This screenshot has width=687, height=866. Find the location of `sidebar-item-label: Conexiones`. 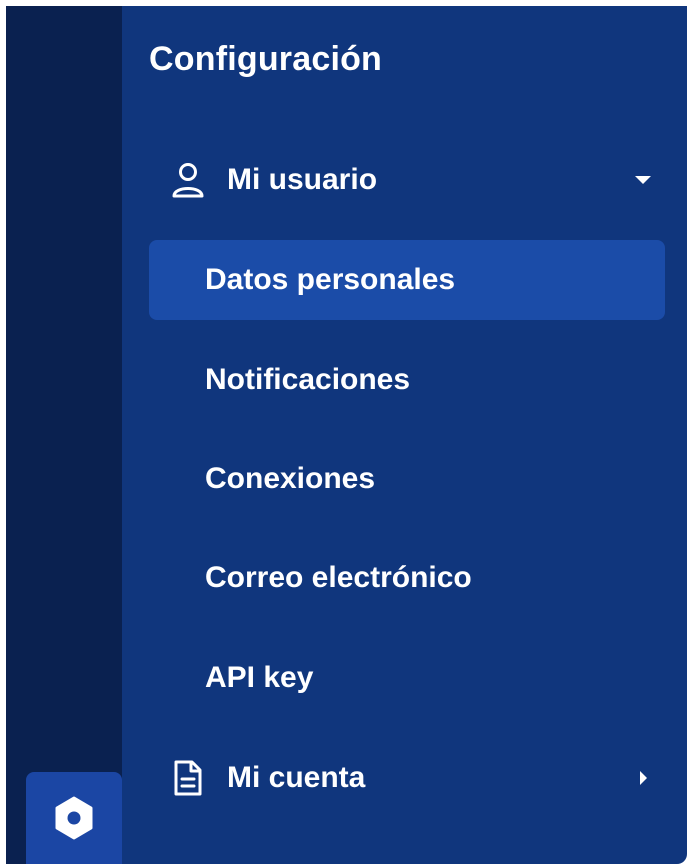

sidebar-item-label: Conexiones is located at coordinates (290, 478).